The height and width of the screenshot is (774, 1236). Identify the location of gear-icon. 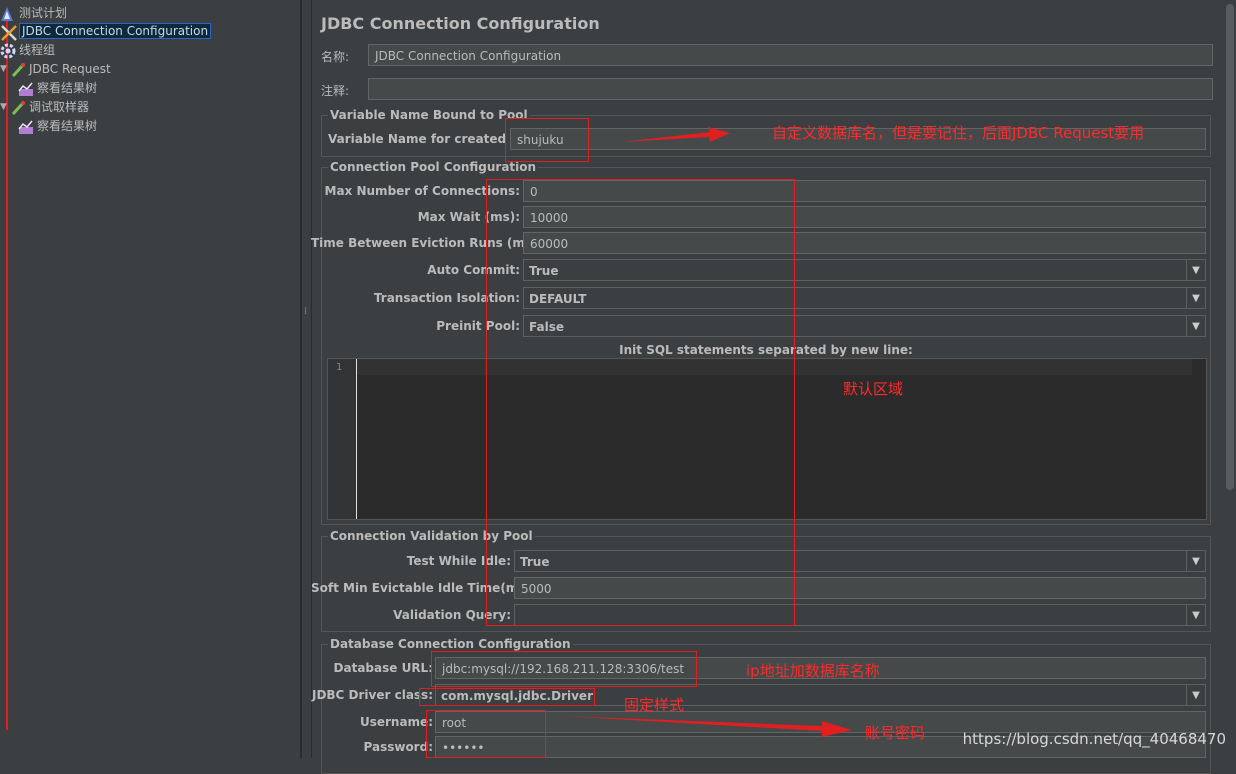
(8, 51).